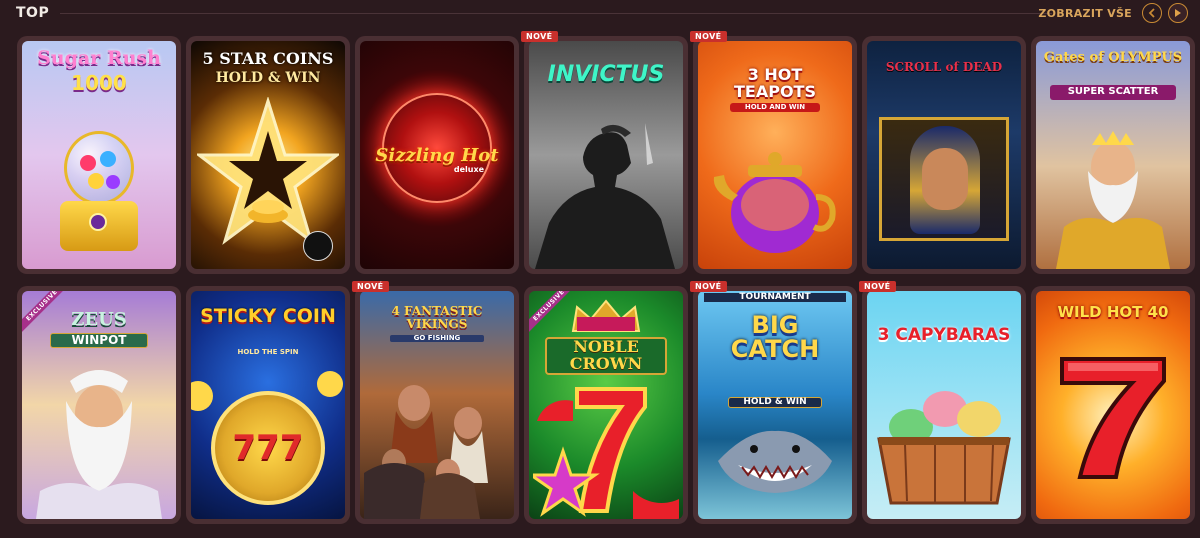 This screenshot has height=538, width=1200. What do you see at coordinates (606, 356) in the screenshot?
I see `game-title: NOBLE CROWN` at bounding box center [606, 356].